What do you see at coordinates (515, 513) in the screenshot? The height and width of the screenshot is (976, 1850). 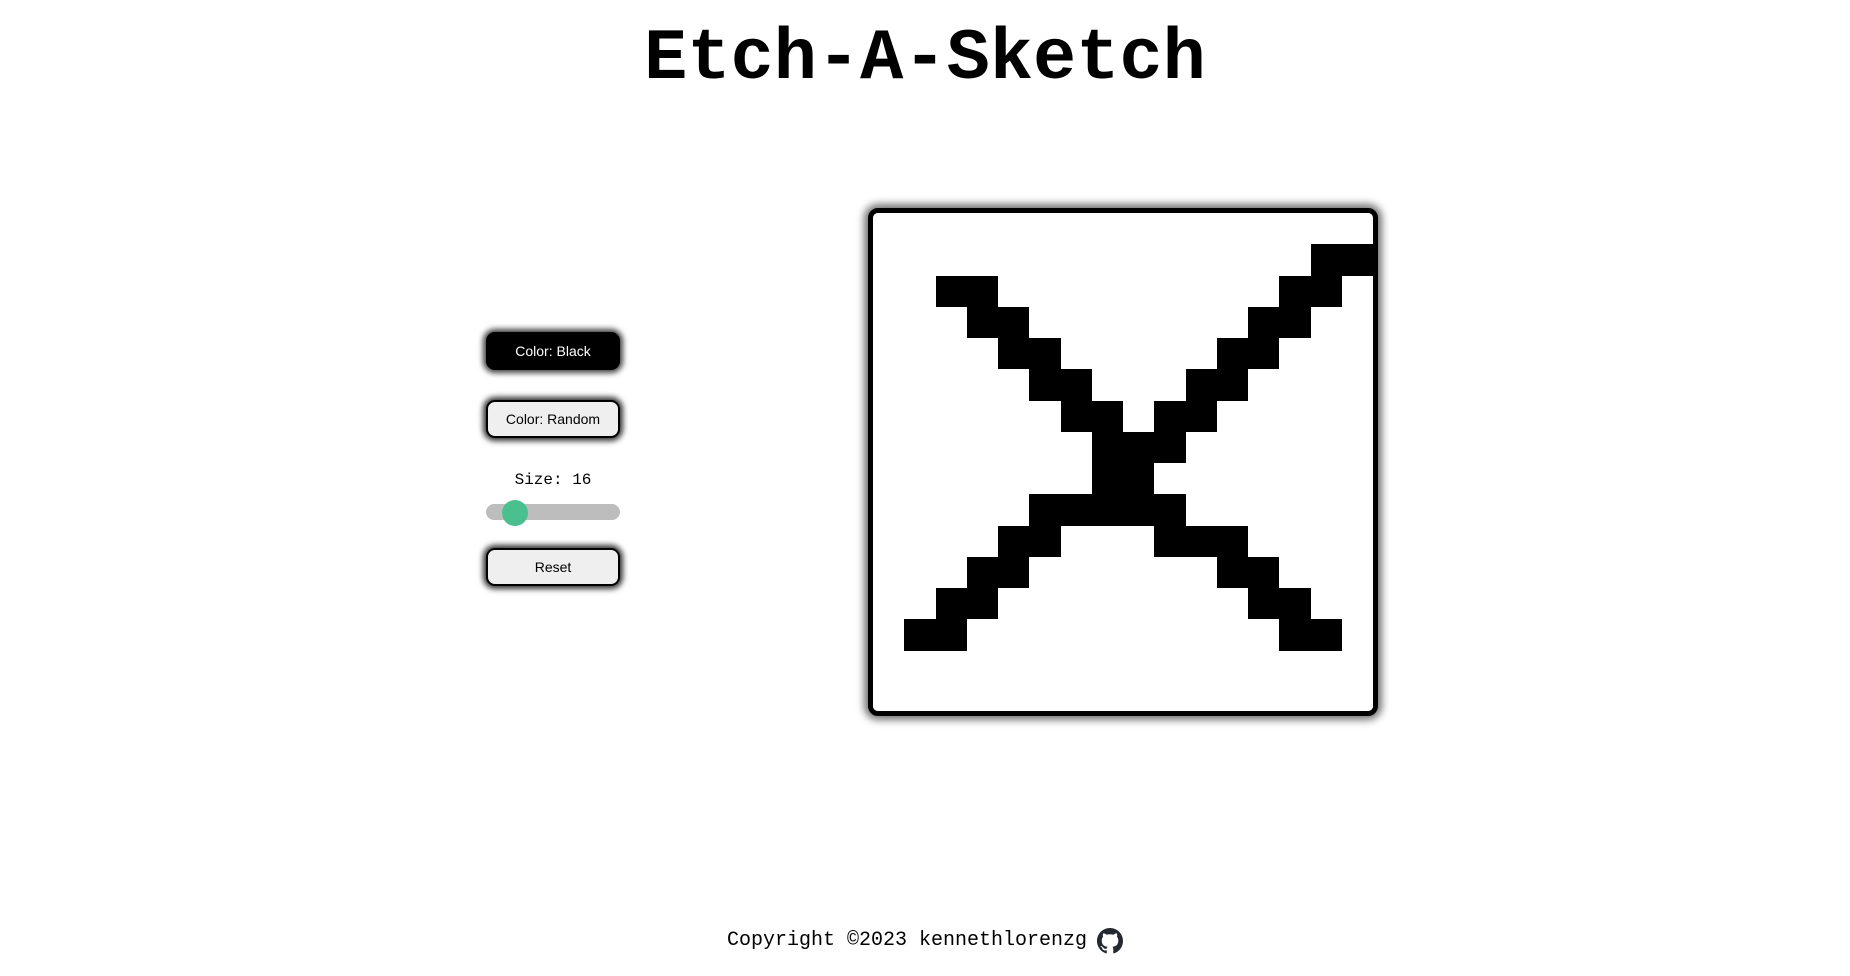 I see `size-slider-thumb` at bounding box center [515, 513].